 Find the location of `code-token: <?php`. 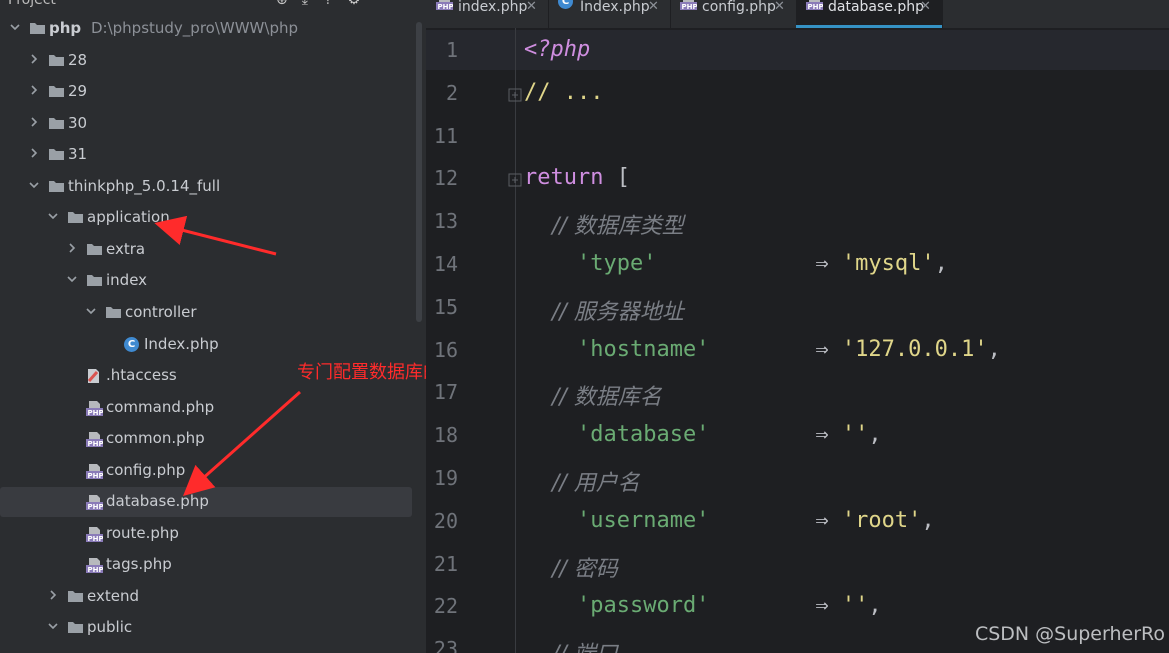

code-token: <?php is located at coordinates (557, 49).